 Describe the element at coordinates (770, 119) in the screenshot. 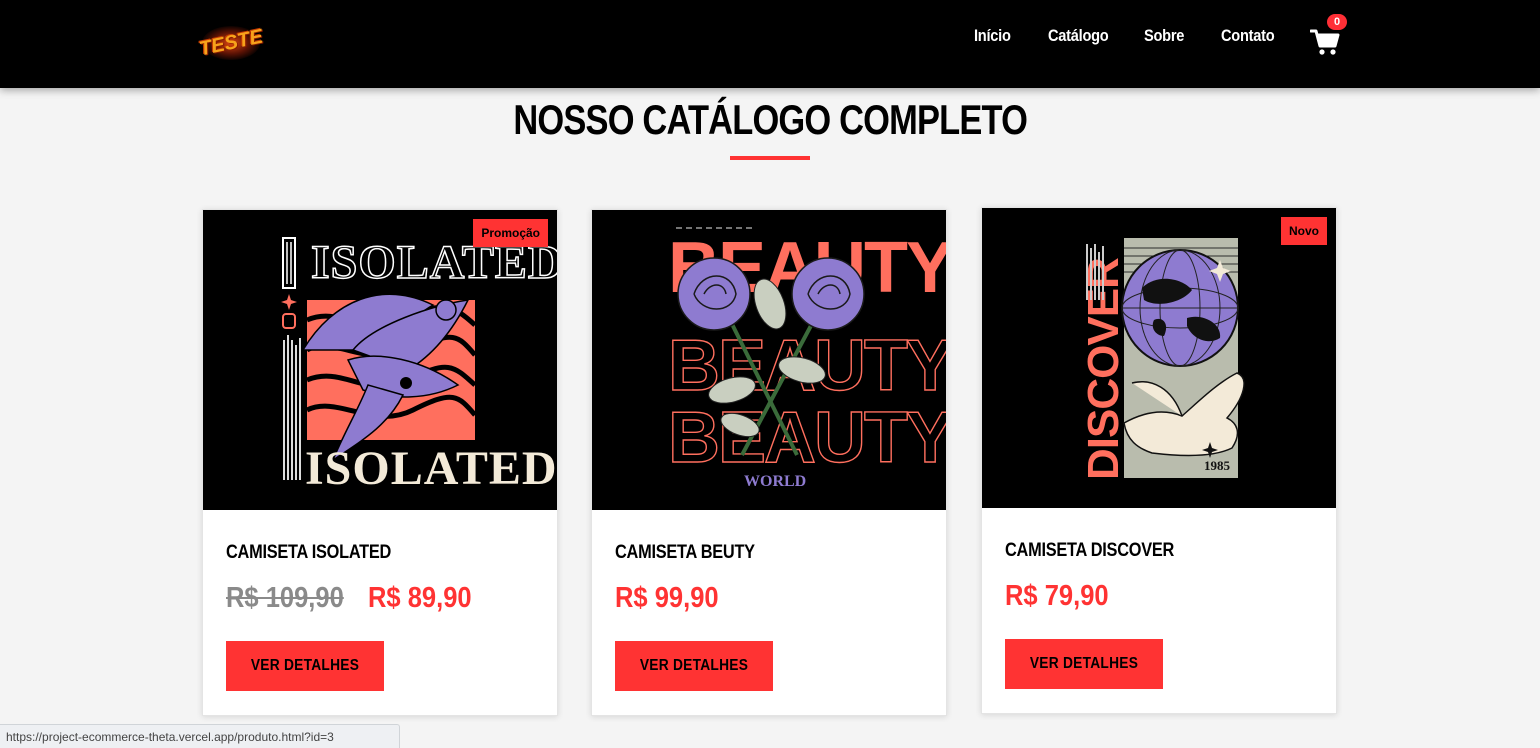

I see `page-title: NOSSO CATÁLOGO COMPLETO` at that location.